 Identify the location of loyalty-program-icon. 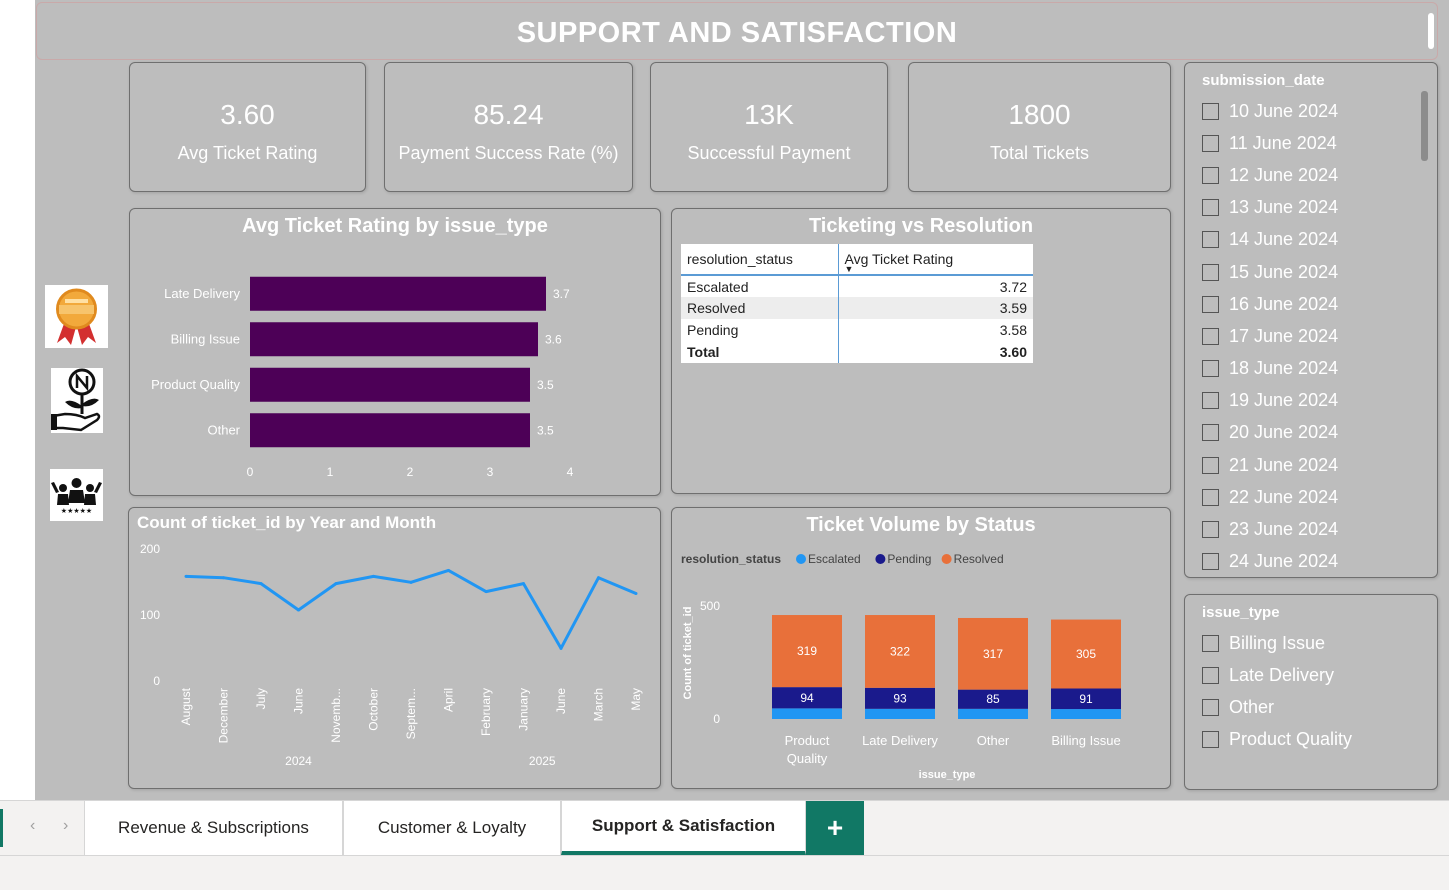
(76, 316).